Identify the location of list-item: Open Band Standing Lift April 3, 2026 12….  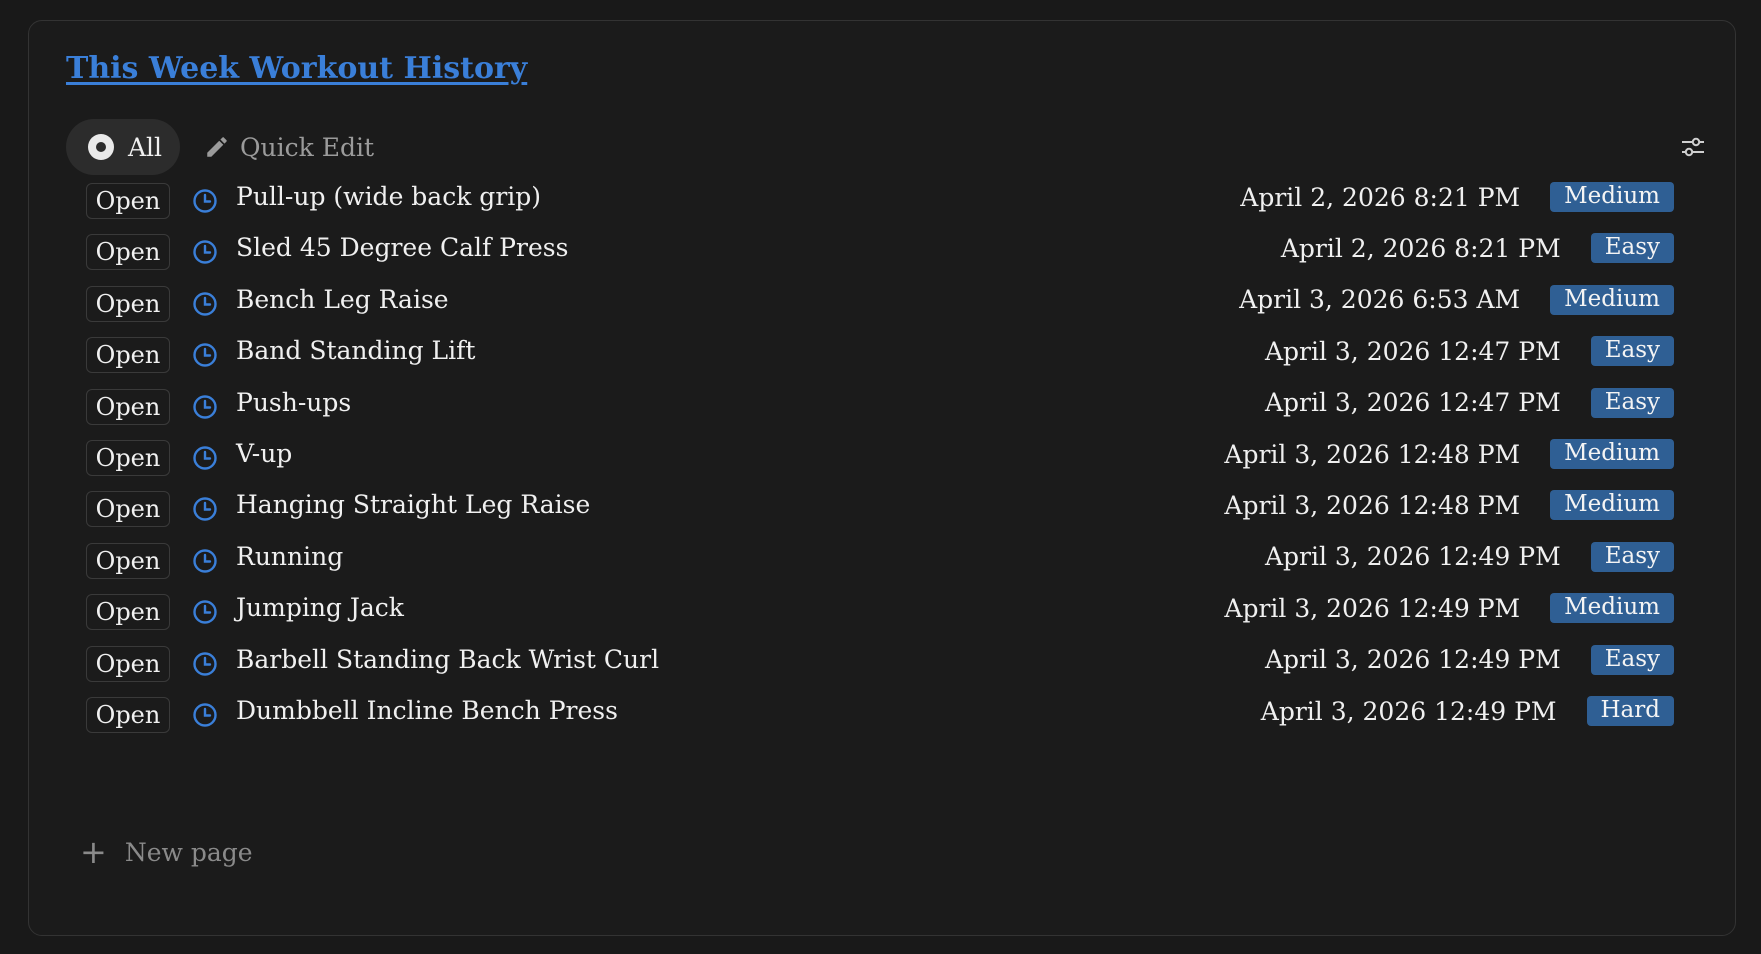
(880, 353).